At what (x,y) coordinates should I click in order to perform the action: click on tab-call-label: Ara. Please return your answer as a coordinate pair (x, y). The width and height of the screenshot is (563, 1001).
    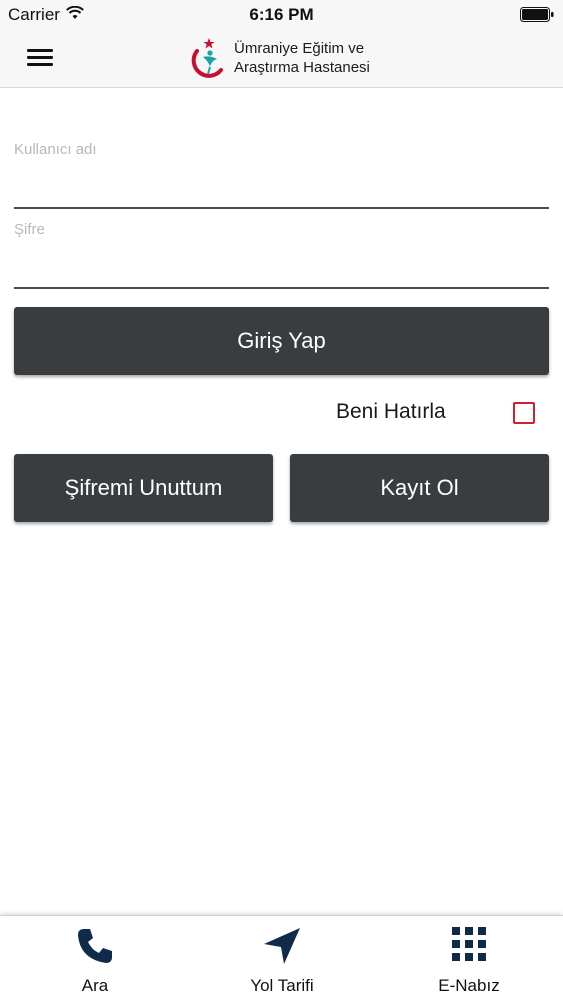
    Looking at the image, I should click on (95, 985).